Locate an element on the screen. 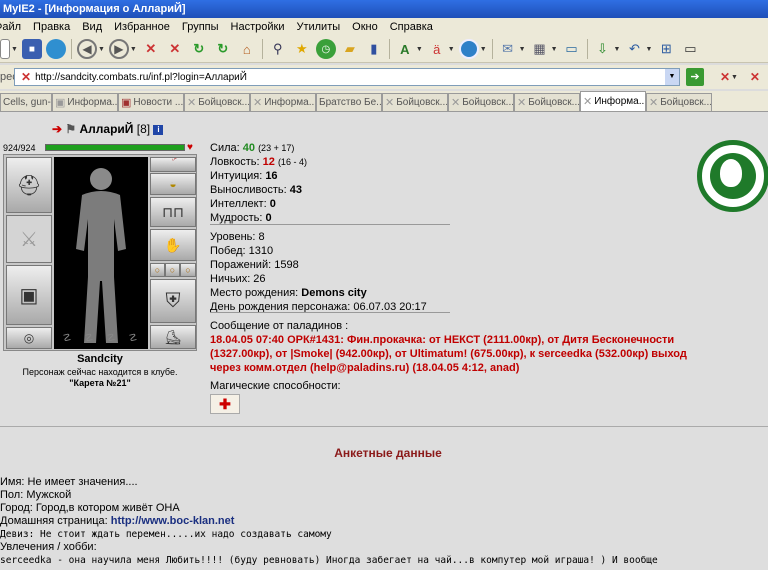 The height and width of the screenshot is (570, 768). menu-window: Окно is located at coordinates (365, 27).